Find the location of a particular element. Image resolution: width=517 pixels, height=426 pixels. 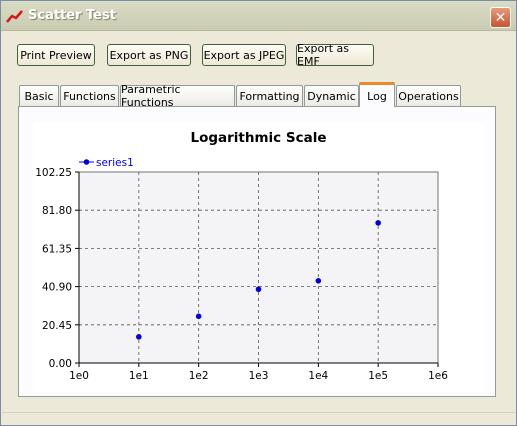

export-jpeg-button: Export as JPEG is located at coordinates (244, 55).